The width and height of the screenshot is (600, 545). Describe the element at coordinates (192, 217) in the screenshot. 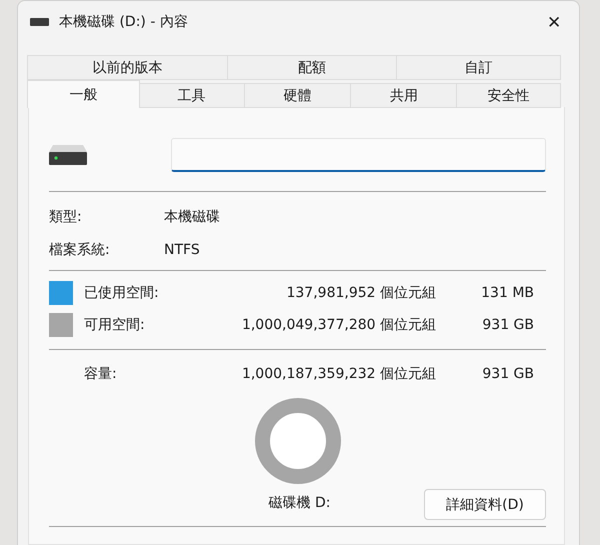

I see `info-value: 本機磁碟` at that location.